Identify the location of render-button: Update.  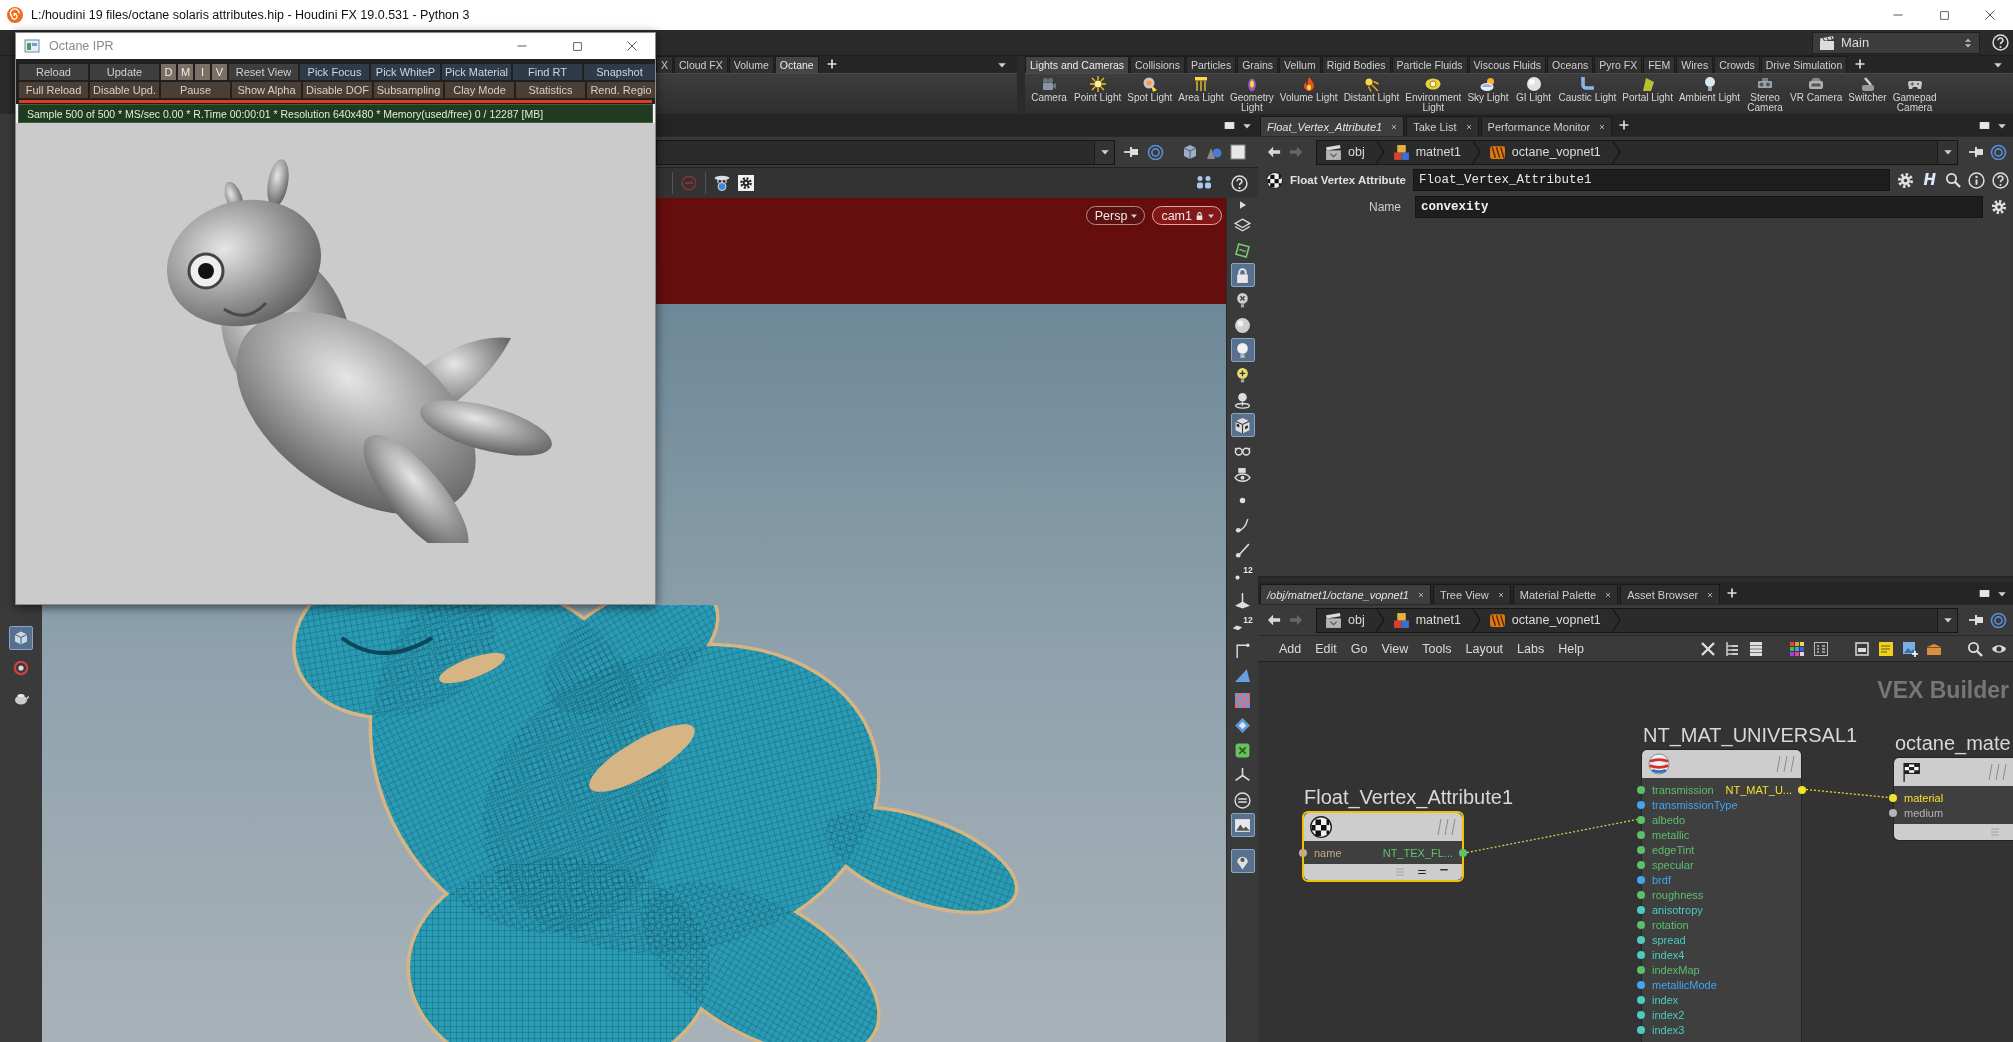
(124, 72).